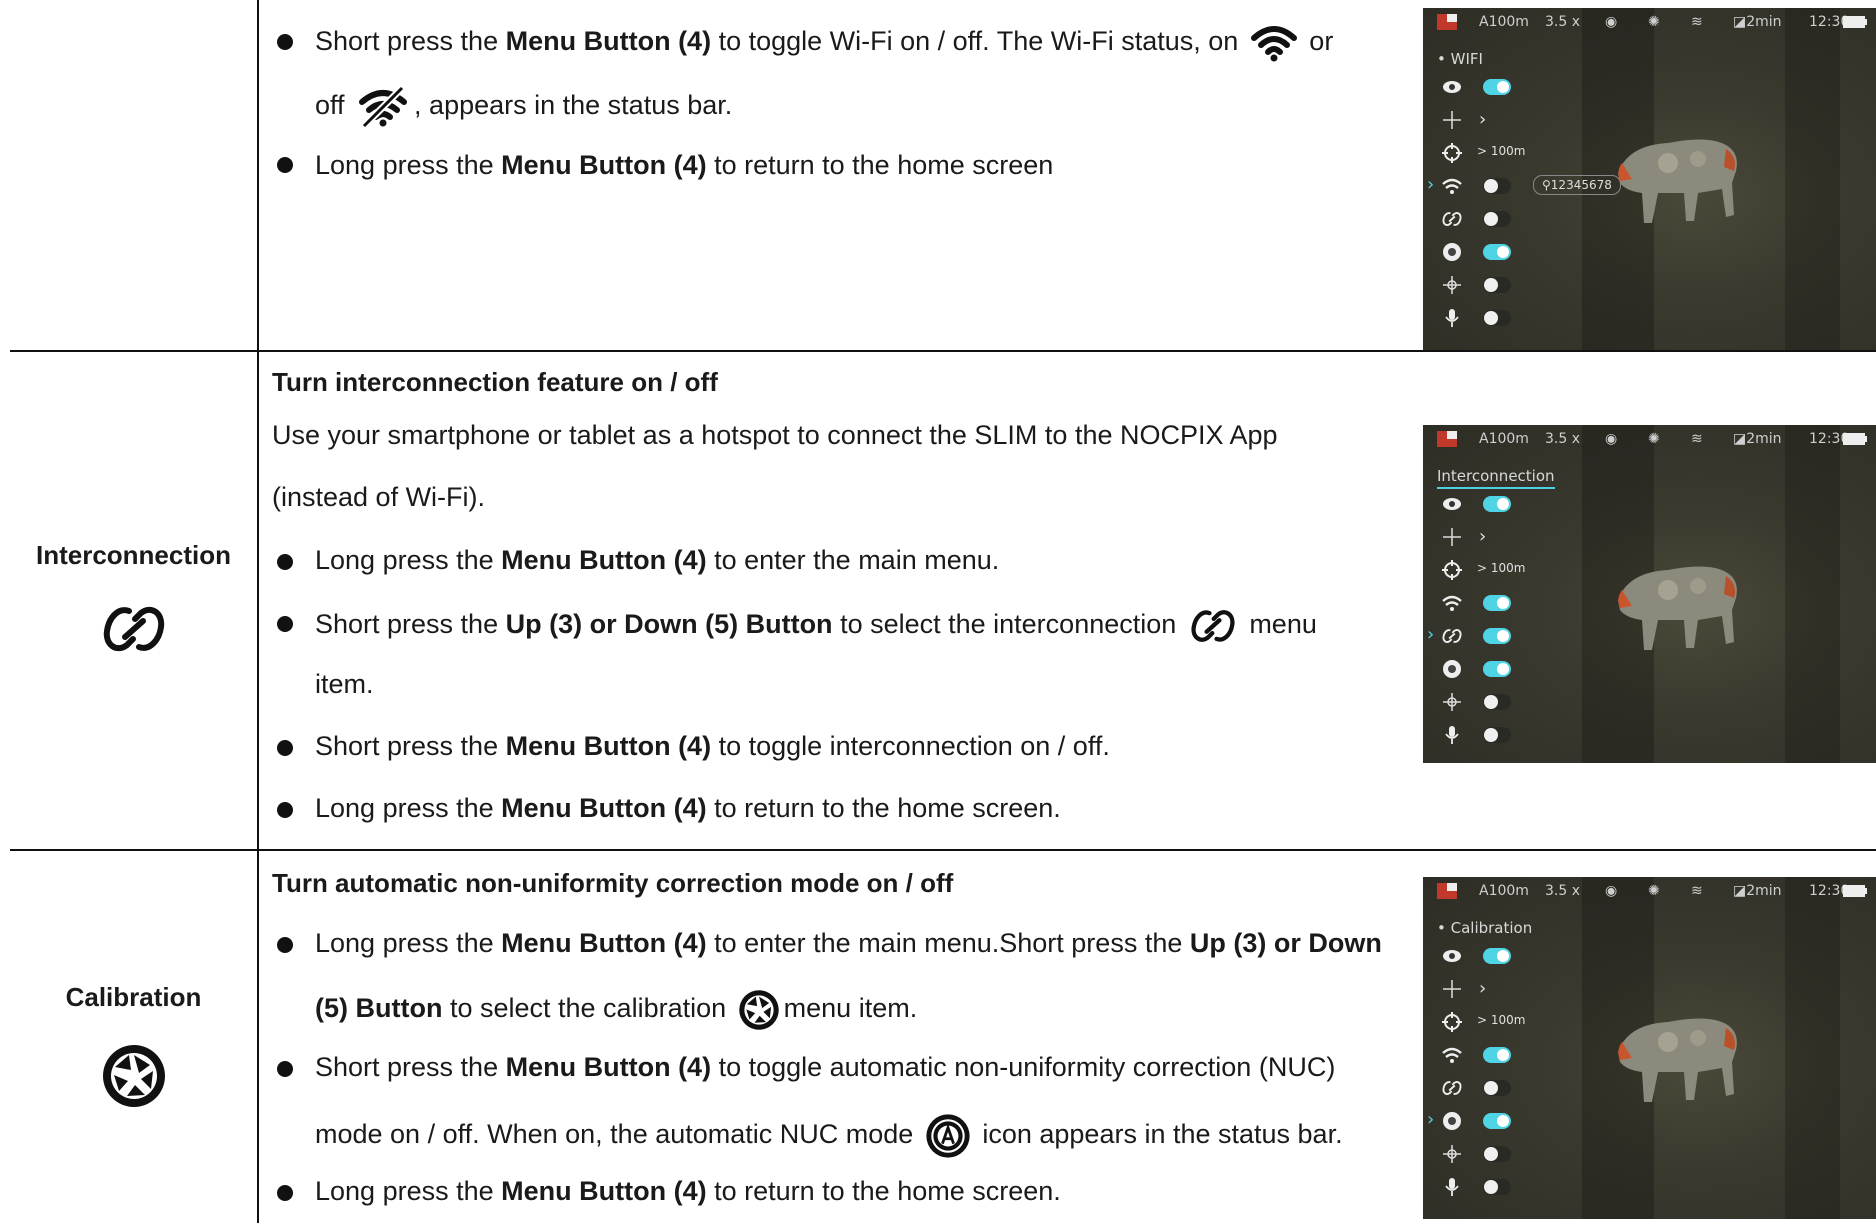  Describe the element at coordinates (948, 1136) in the screenshot. I see `auto-nuc-icon` at that location.